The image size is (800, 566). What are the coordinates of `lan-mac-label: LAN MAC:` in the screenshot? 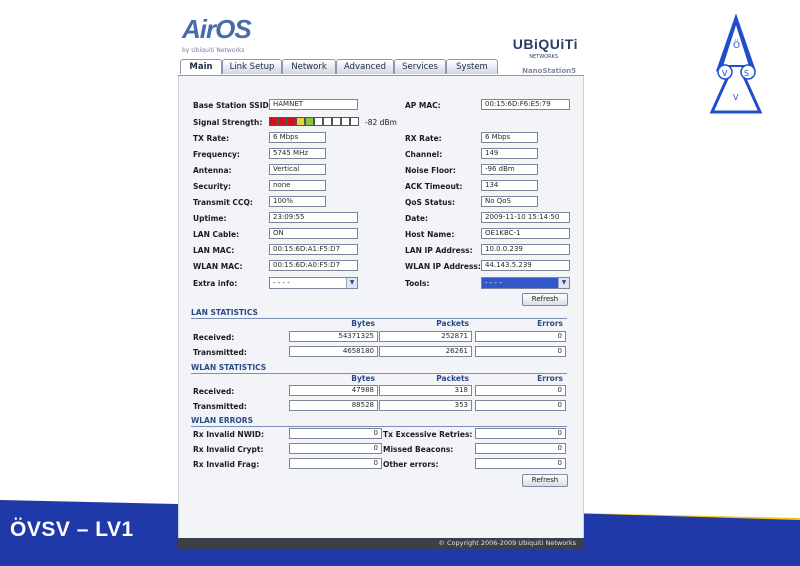 It's located at (214, 250).